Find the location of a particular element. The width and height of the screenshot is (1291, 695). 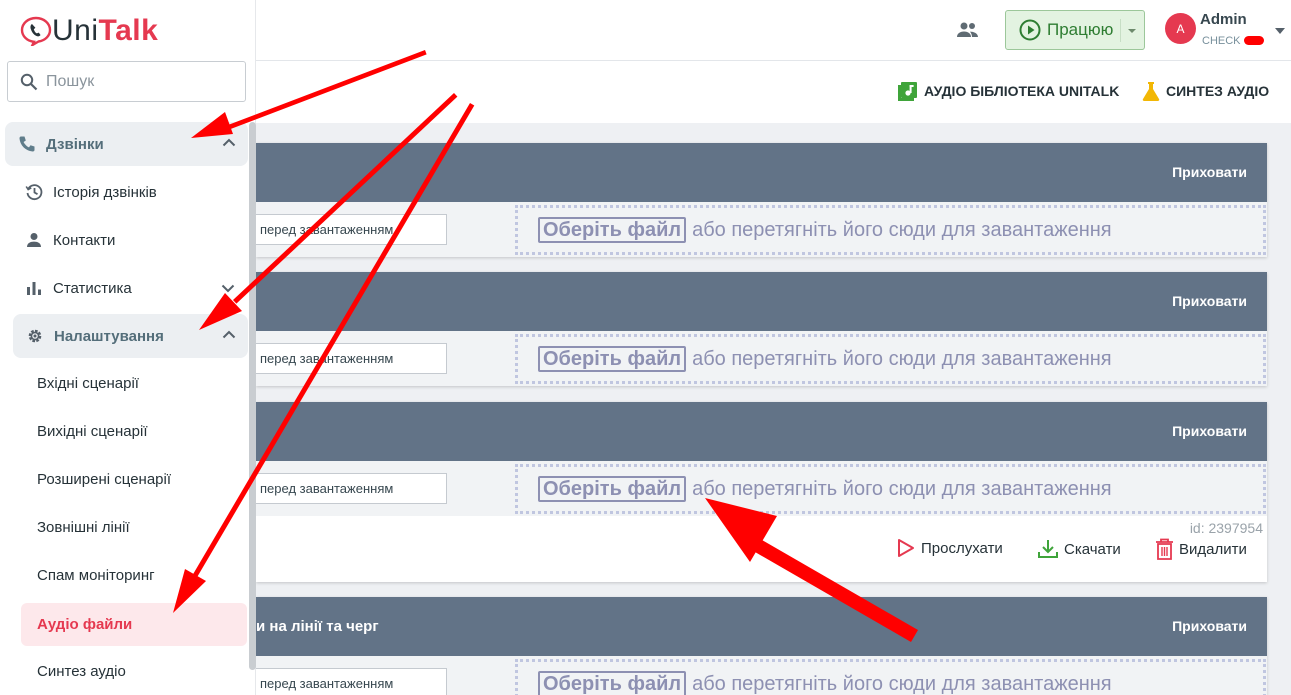

sidebar-item-synth-audio: Синтез аудіо is located at coordinates (81, 671).